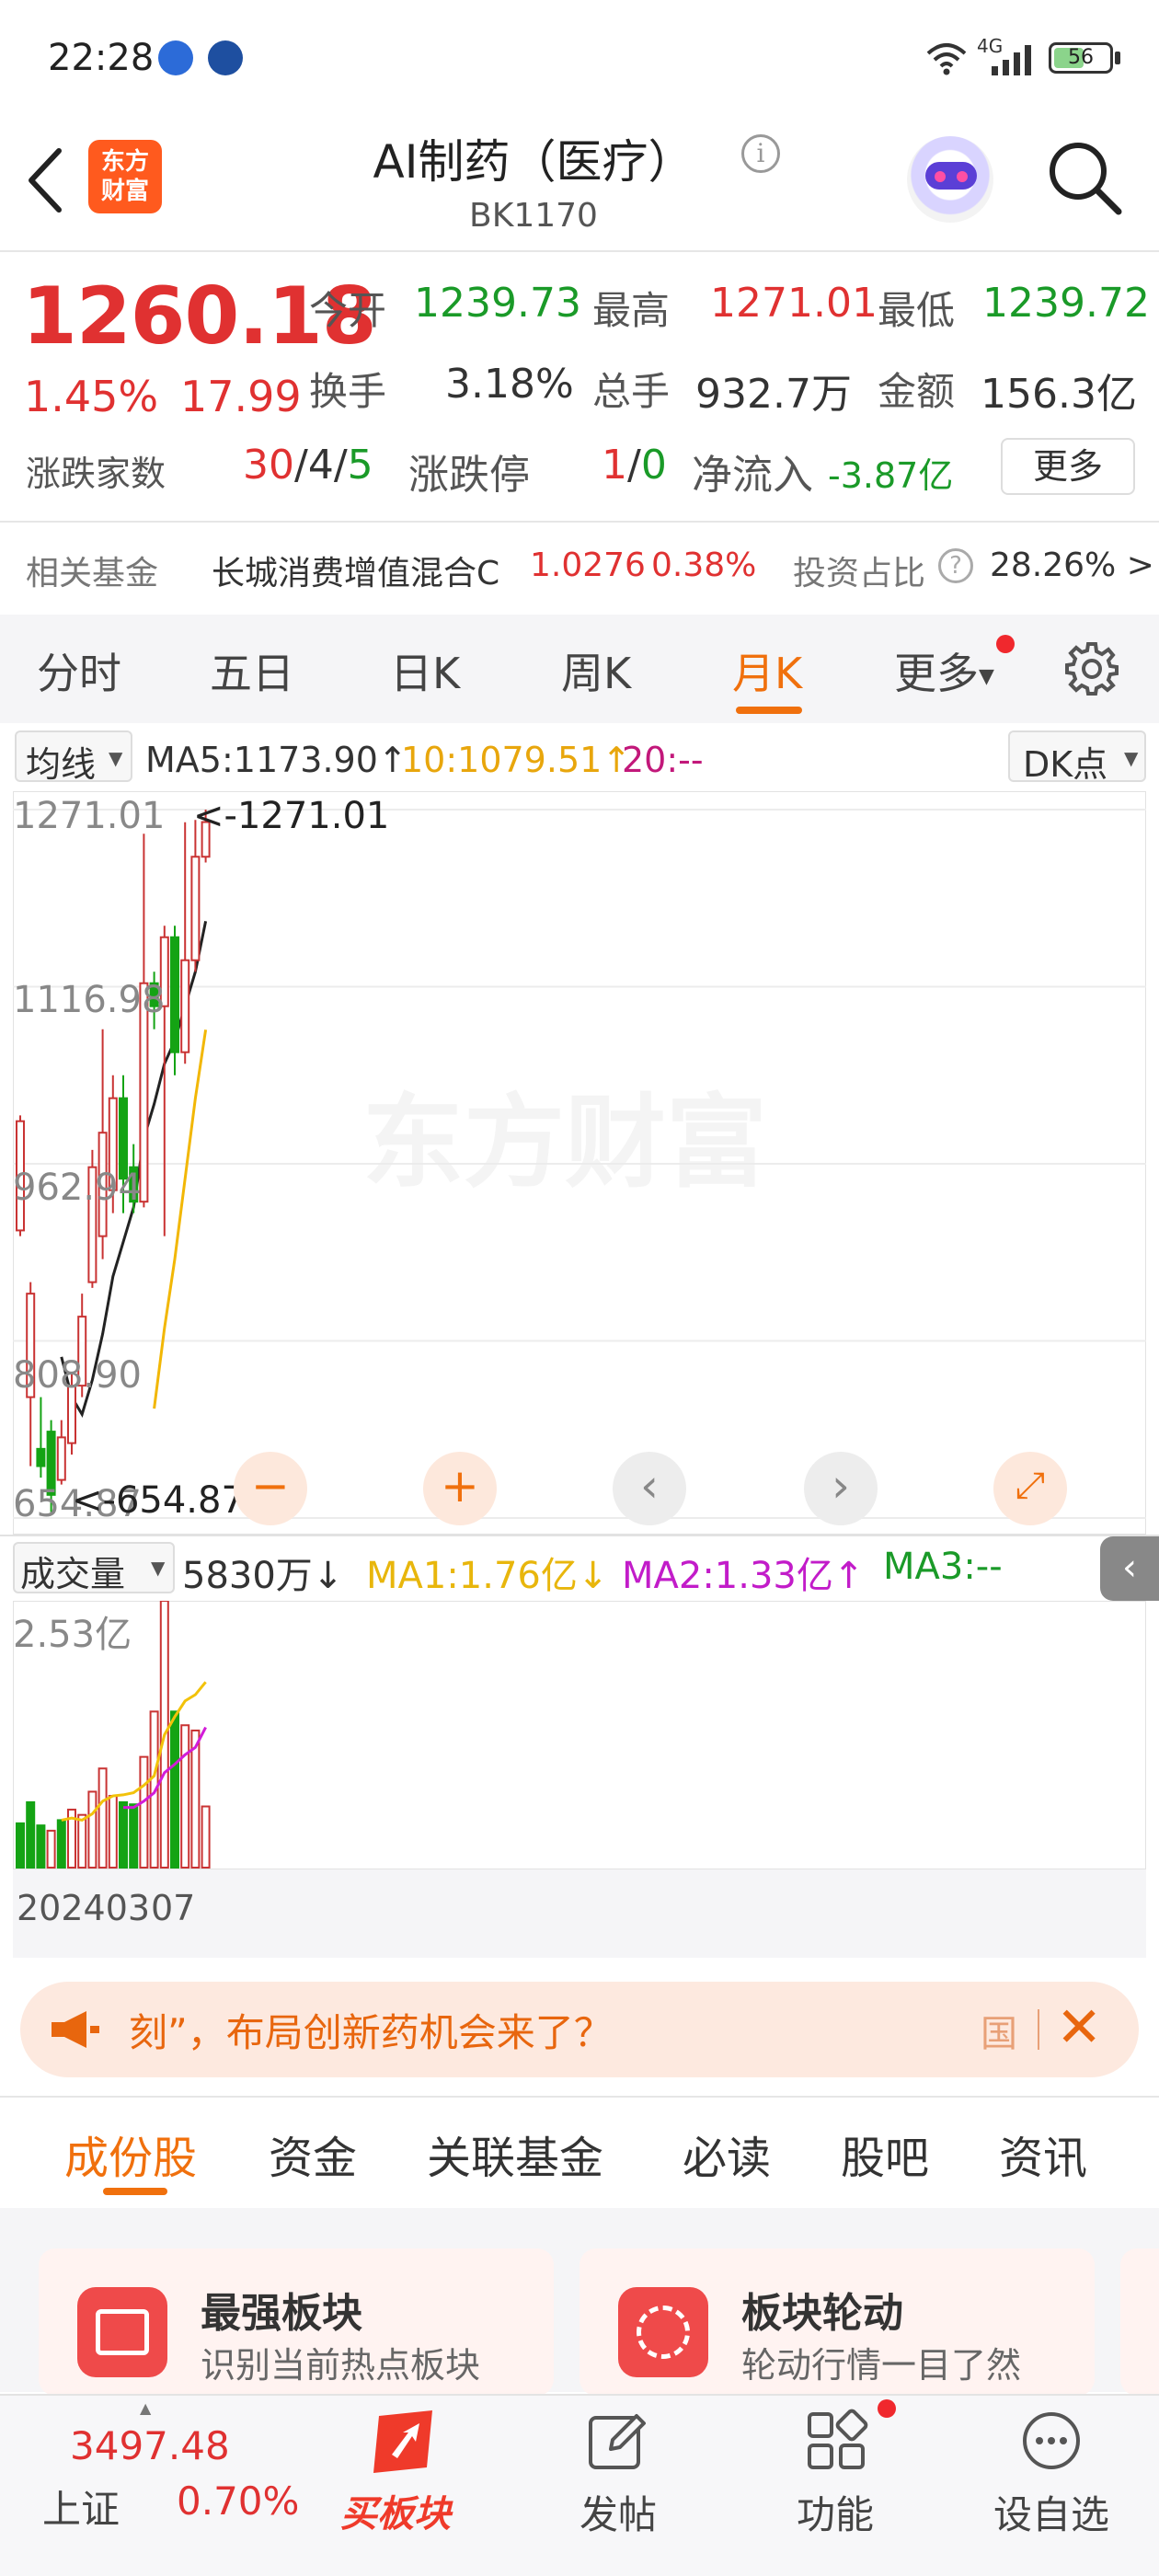 The image size is (1159, 2576). What do you see at coordinates (516, 760) in the screenshot?
I see `ma10-value: 10:1079.51↑` at bounding box center [516, 760].